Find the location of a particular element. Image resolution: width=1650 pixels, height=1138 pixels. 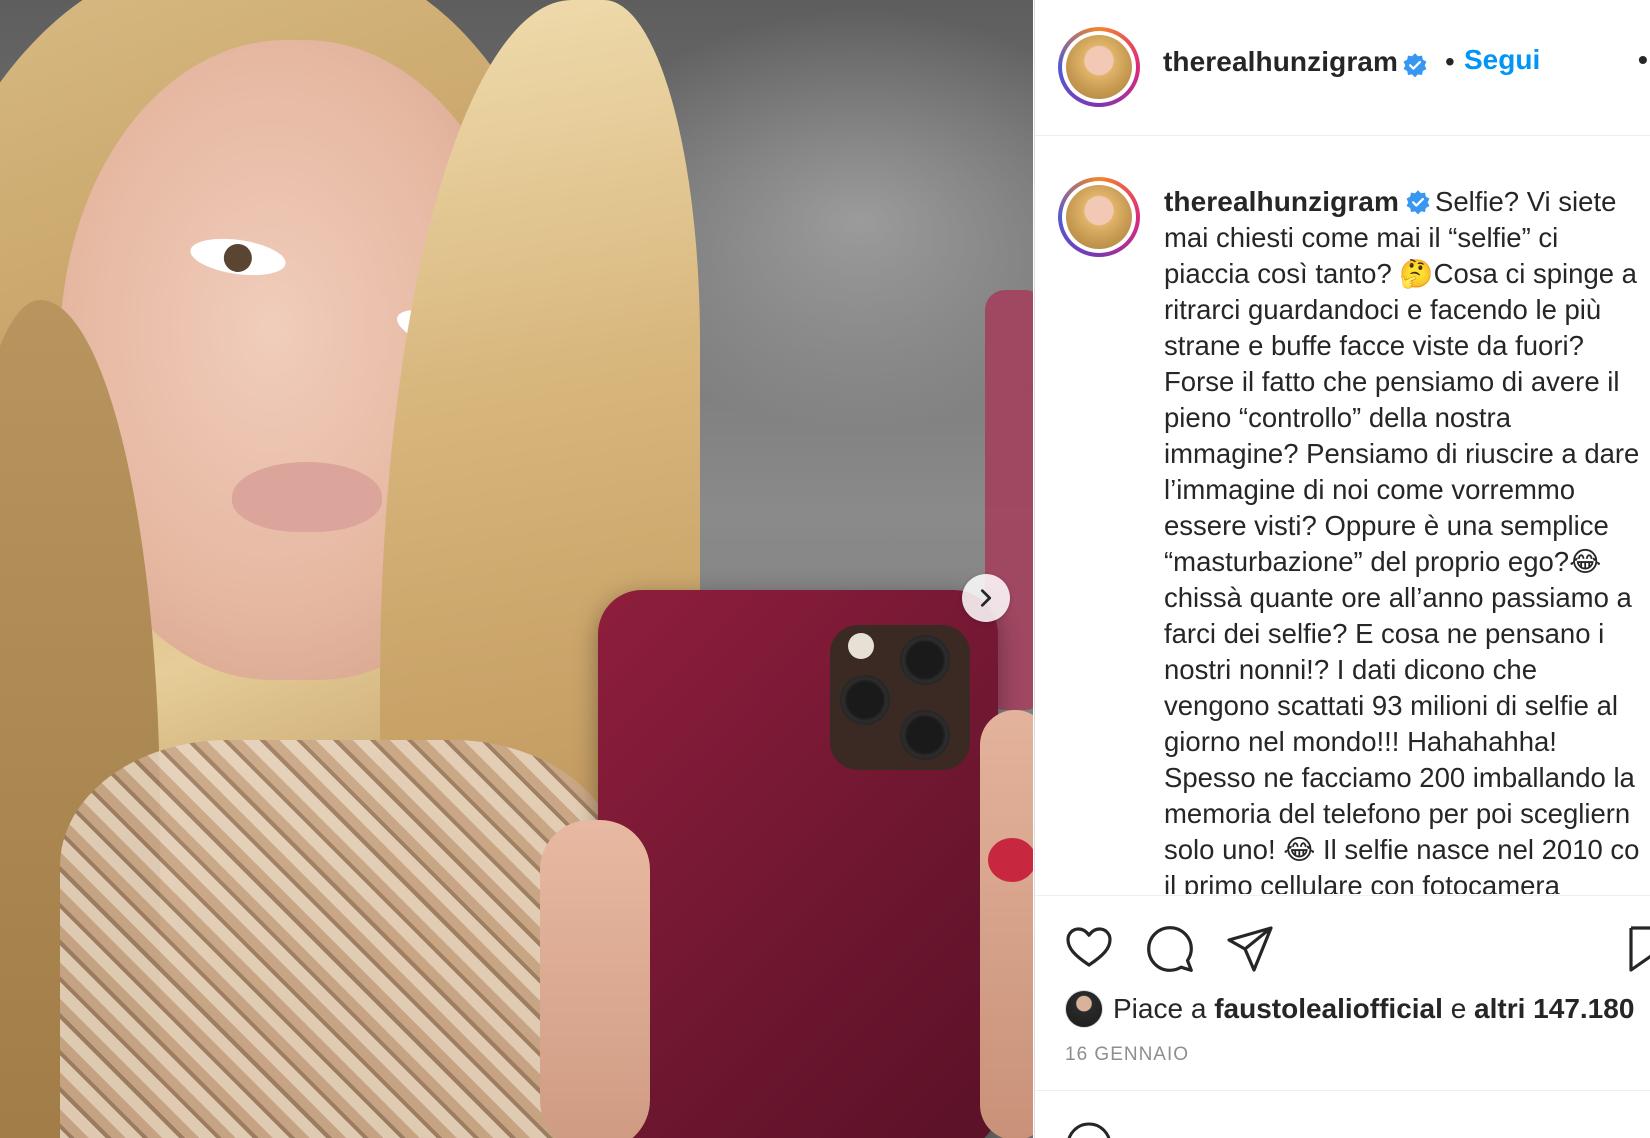

follow-button: Segui is located at coordinates (1502, 60).